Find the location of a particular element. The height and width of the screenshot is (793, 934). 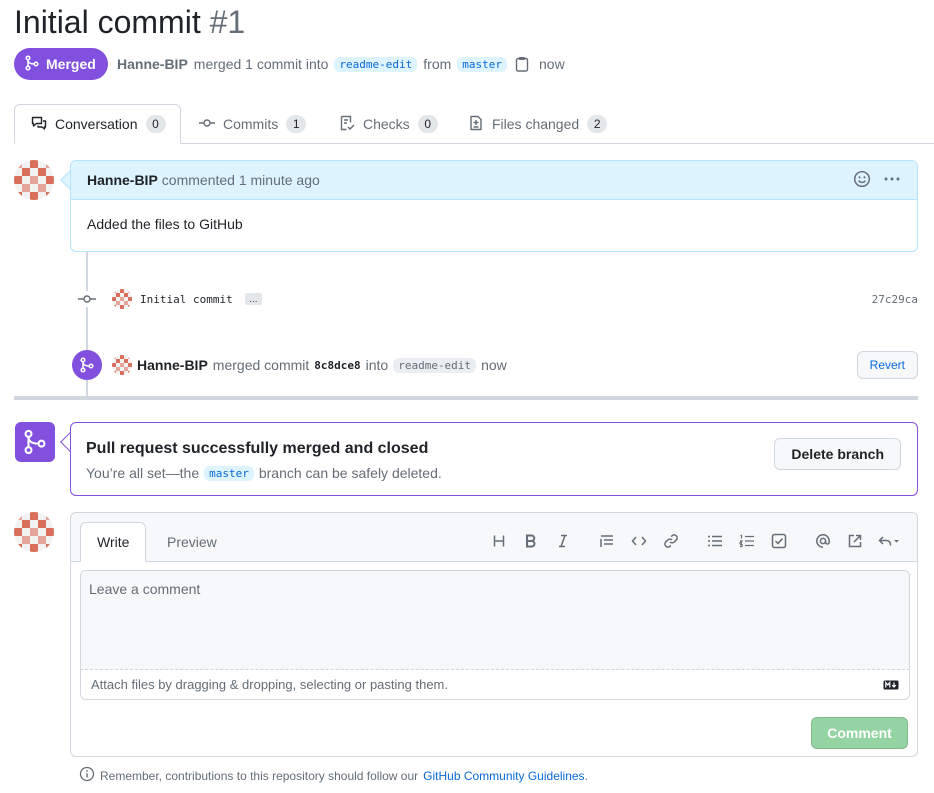

merged-state-badge: Merged is located at coordinates (61, 64).